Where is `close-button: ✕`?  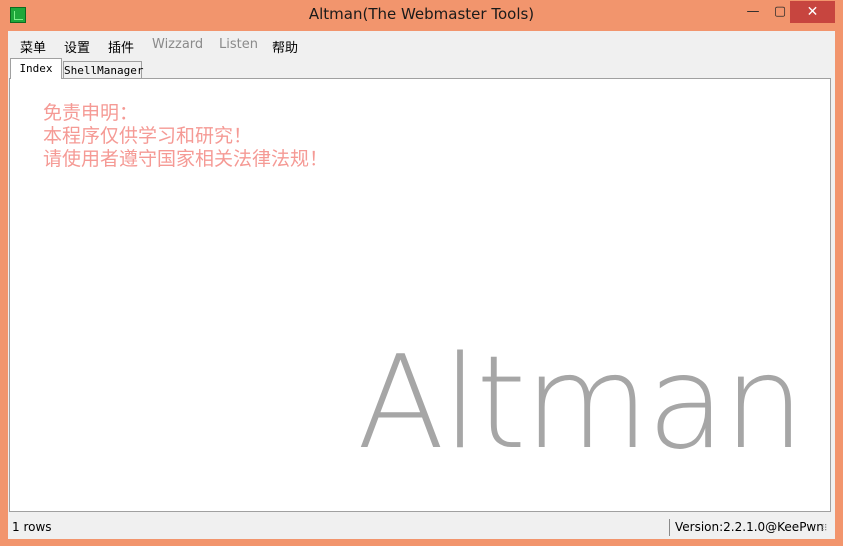
close-button: ✕ is located at coordinates (812, 12).